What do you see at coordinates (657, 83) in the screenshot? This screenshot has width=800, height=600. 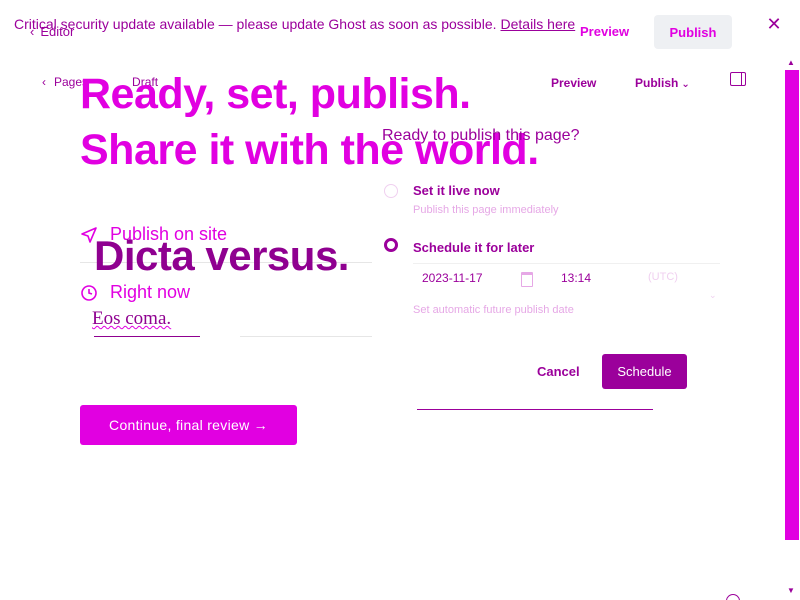 I see `publish-dropdown-label: Publish` at bounding box center [657, 83].